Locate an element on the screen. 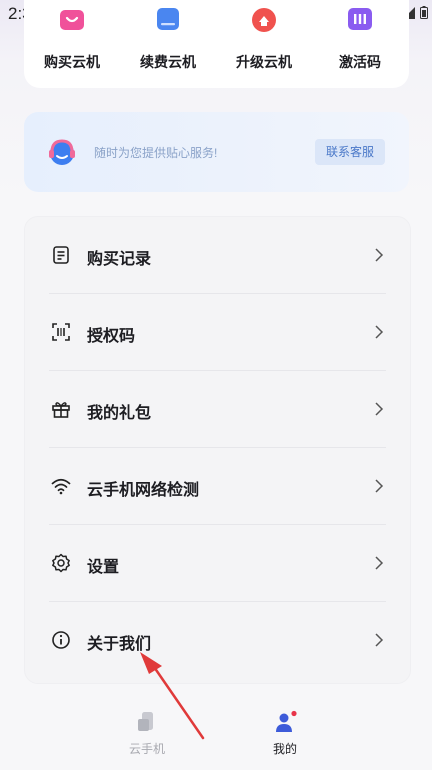 This screenshot has height=770, width=432. activation-code-icon is located at coordinates (360, 19).